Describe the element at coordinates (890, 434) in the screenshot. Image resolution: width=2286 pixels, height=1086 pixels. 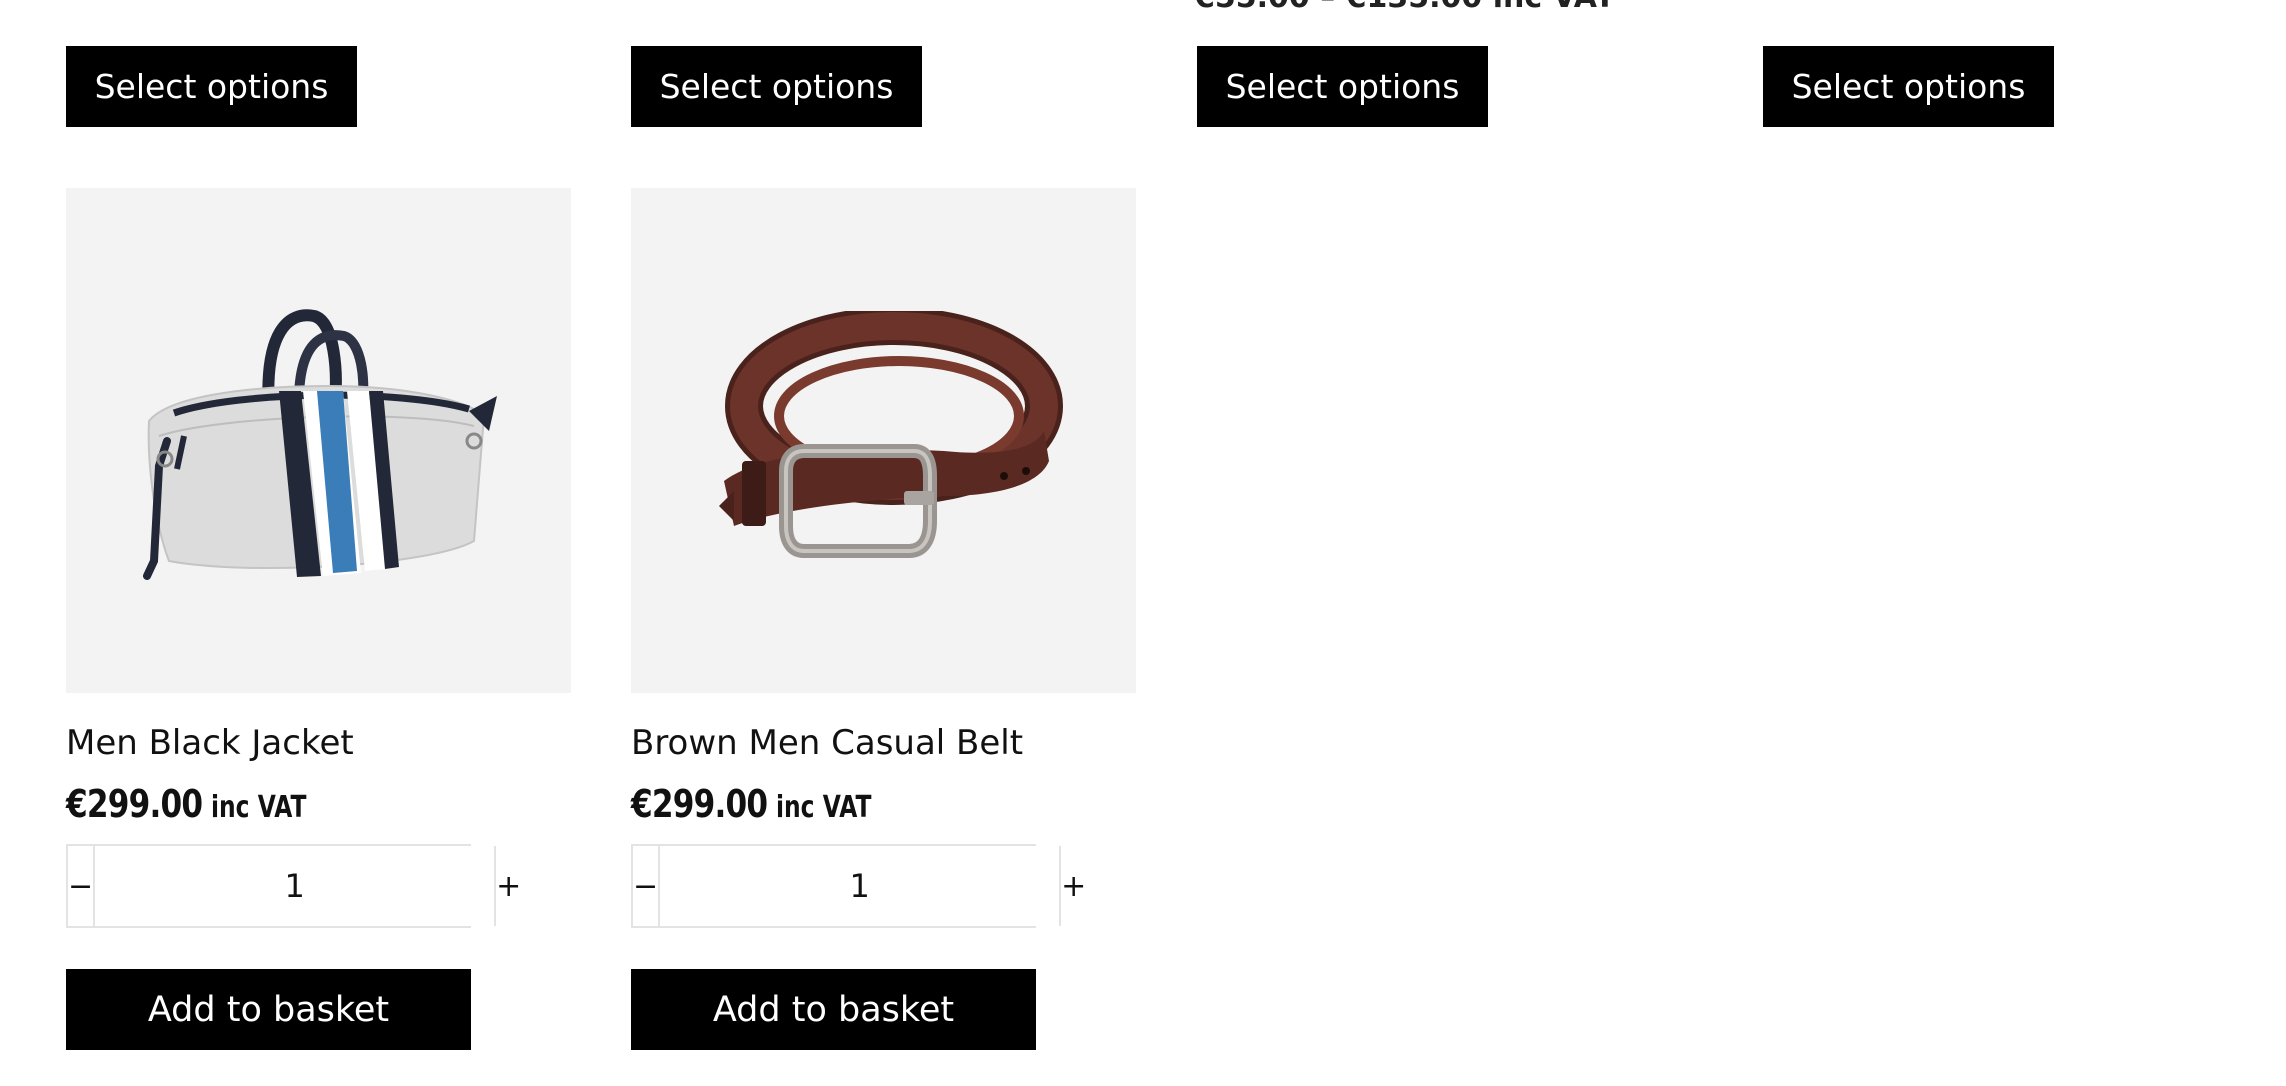
I see `belt-image` at that location.